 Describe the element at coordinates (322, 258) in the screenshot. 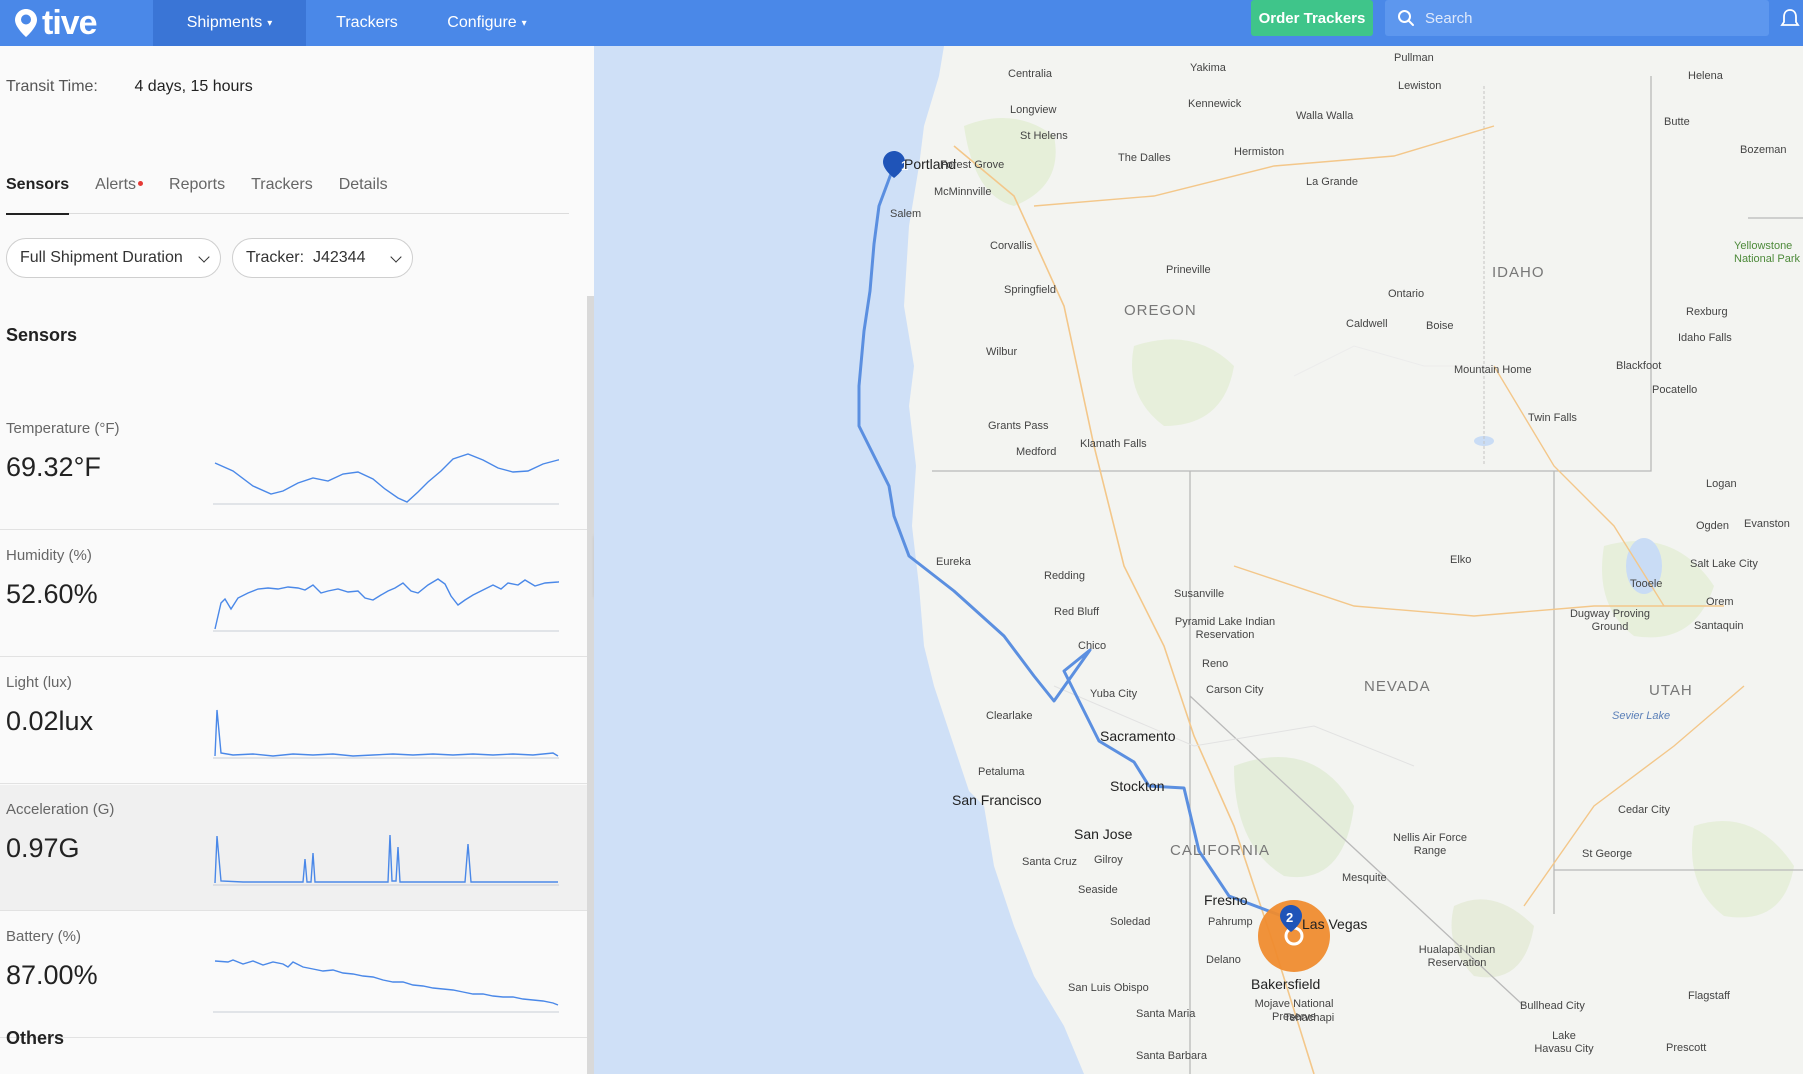

I see `tracker-dropdown: Tracker: J42344` at that location.